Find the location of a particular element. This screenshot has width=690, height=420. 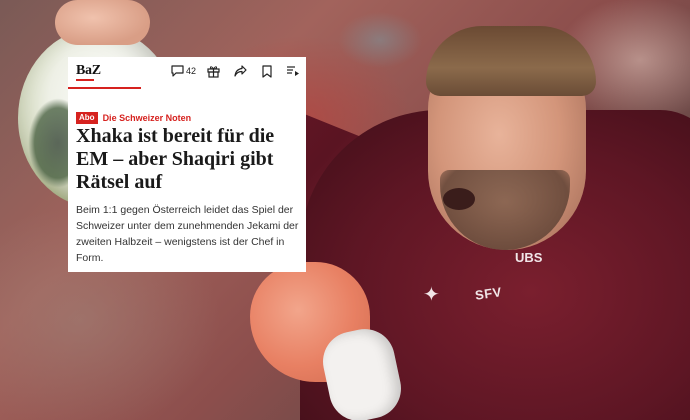

gift-button is located at coordinates (213, 71).